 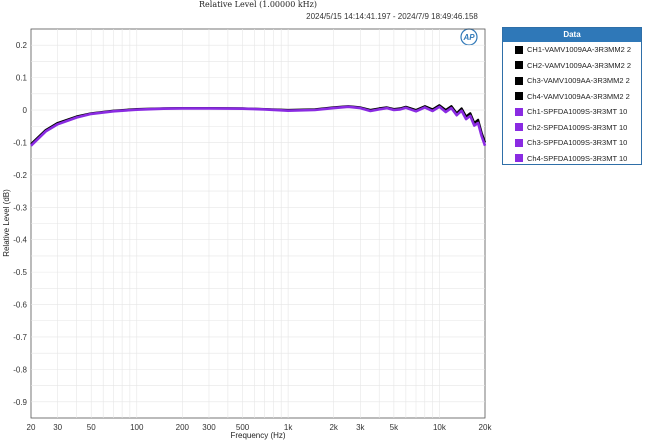 I want to click on y-tick-label: -0.9, so click(x=20, y=402).